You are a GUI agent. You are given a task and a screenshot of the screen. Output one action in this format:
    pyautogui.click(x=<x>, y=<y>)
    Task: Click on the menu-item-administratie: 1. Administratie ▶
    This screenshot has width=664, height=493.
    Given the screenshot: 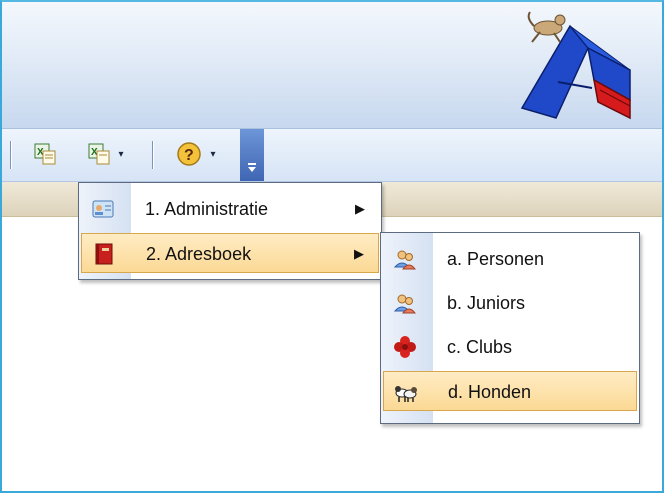 What is the action you would take?
    pyautogui.click(x=230, y=209)
    